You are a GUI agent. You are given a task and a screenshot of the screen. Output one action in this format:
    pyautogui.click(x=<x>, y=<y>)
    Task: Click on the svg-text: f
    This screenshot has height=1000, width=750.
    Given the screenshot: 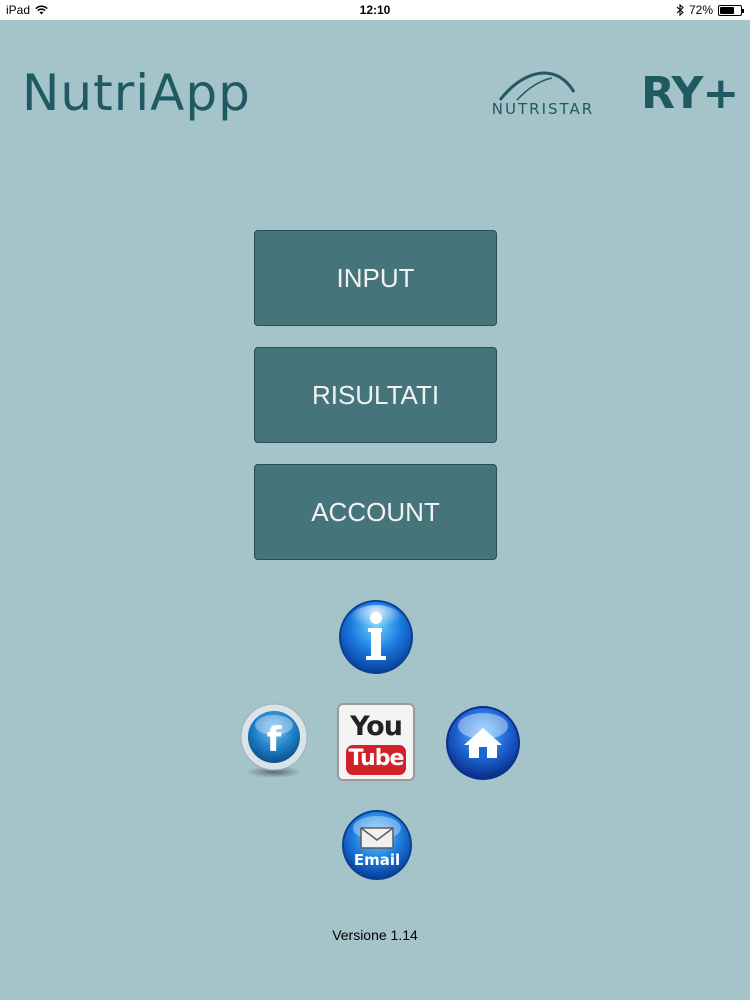 What is the action you would take?
    pyautogui.click(x=275, y=740)
    